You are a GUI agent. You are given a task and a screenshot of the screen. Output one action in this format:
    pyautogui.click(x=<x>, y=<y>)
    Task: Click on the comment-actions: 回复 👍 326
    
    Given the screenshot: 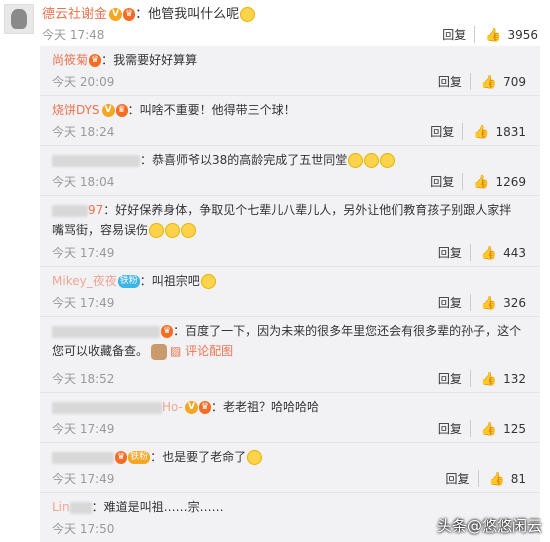 What is the action you would take?
    pyautogui.click(x=482, y=302)
    